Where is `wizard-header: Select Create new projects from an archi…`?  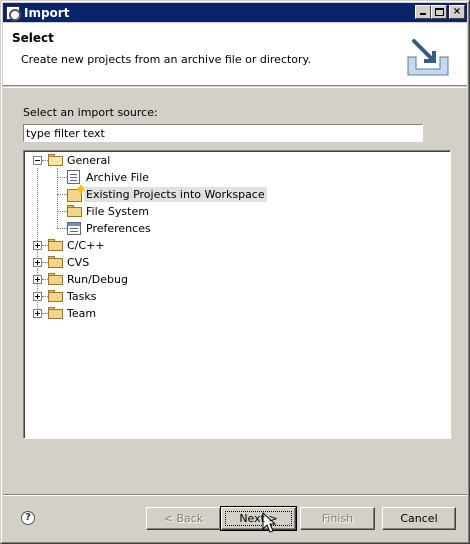
wizard-header: Select Create new projects from an archi… is located at coordinates (235, 54).